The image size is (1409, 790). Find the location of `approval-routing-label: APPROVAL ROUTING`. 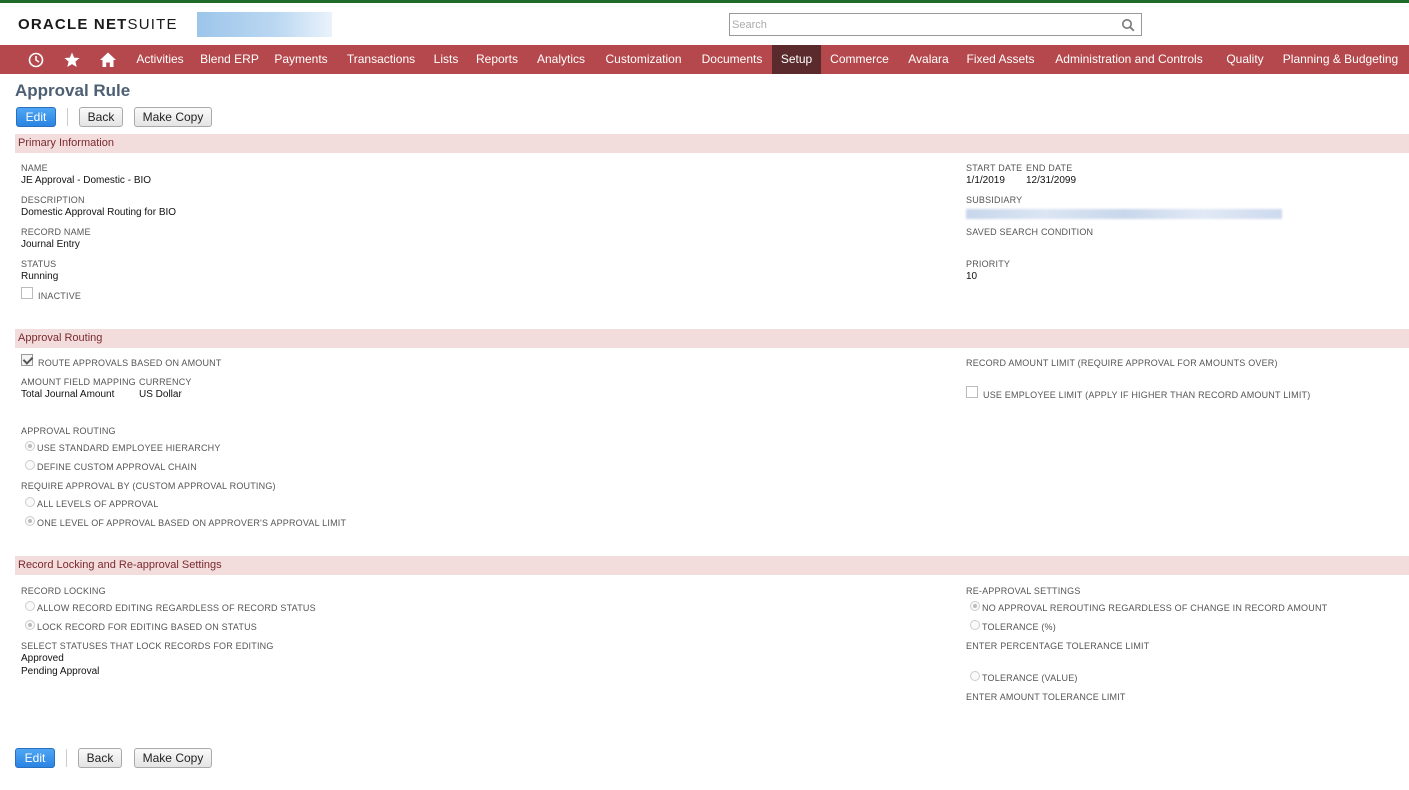

approval-routing-label: APPROVAL ROUTING is located at coordinates (68, 431).